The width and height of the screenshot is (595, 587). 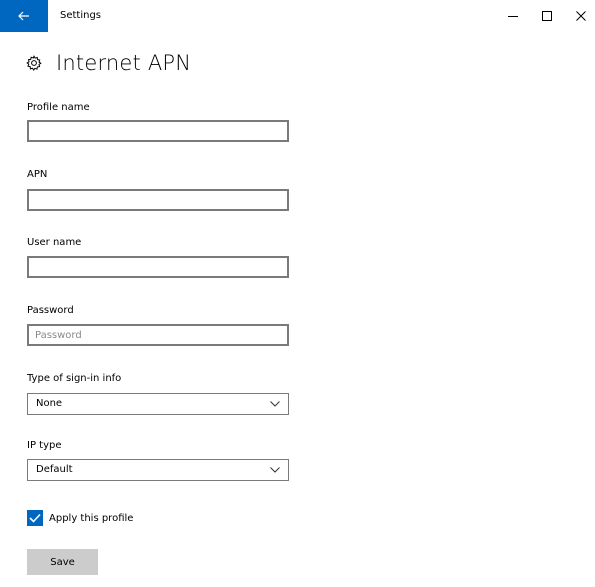 What do you see at coordinates (50, 310) in the screenshot?
I see `password-label: Password` at bounding box center [50, 310].